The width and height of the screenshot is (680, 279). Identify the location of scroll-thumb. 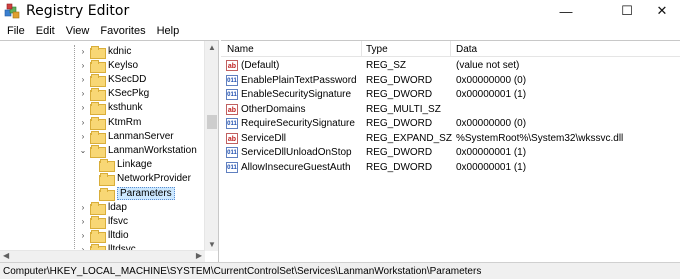
(212, 122).